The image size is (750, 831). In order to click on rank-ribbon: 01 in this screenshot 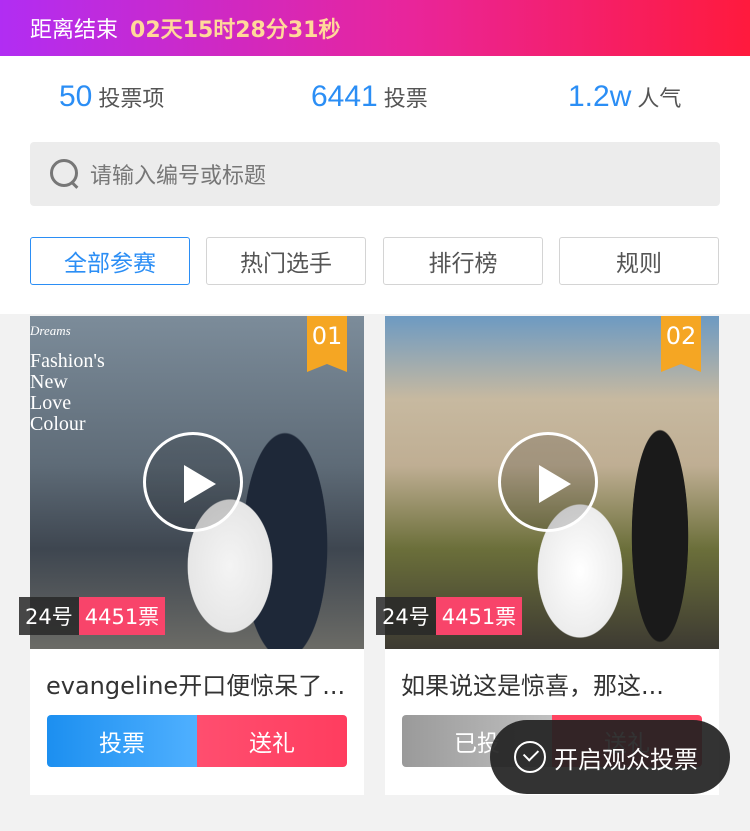, I will do `click(327, 344)`.